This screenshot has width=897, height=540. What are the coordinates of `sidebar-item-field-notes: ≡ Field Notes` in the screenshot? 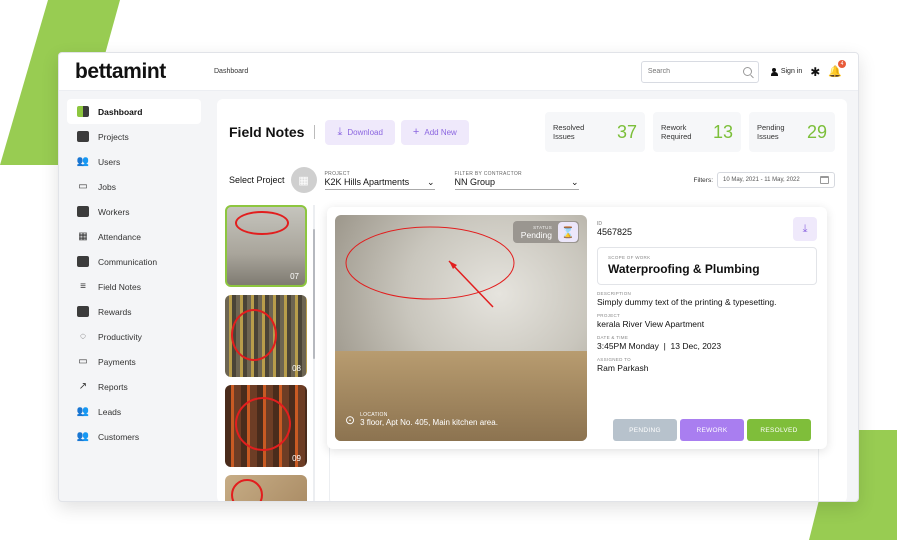 It's located at (134, 286).